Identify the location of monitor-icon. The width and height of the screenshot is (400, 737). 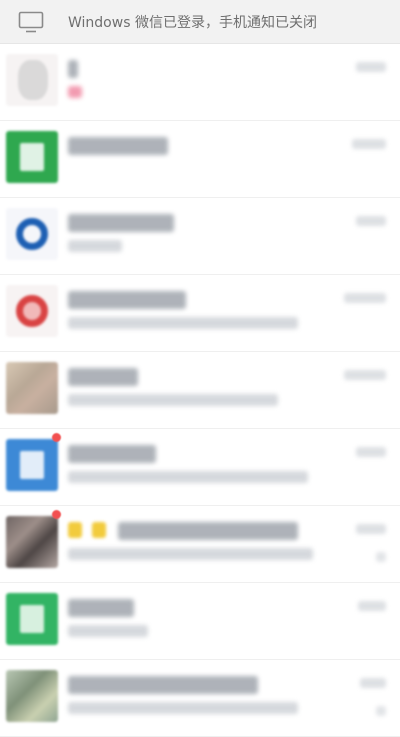
(31, 22).